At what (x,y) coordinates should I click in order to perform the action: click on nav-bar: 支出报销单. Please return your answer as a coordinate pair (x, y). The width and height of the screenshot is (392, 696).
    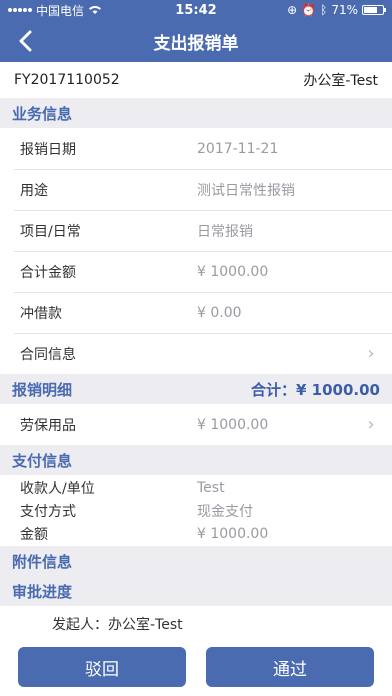
    Looking at the image, I should click on (196, 41).